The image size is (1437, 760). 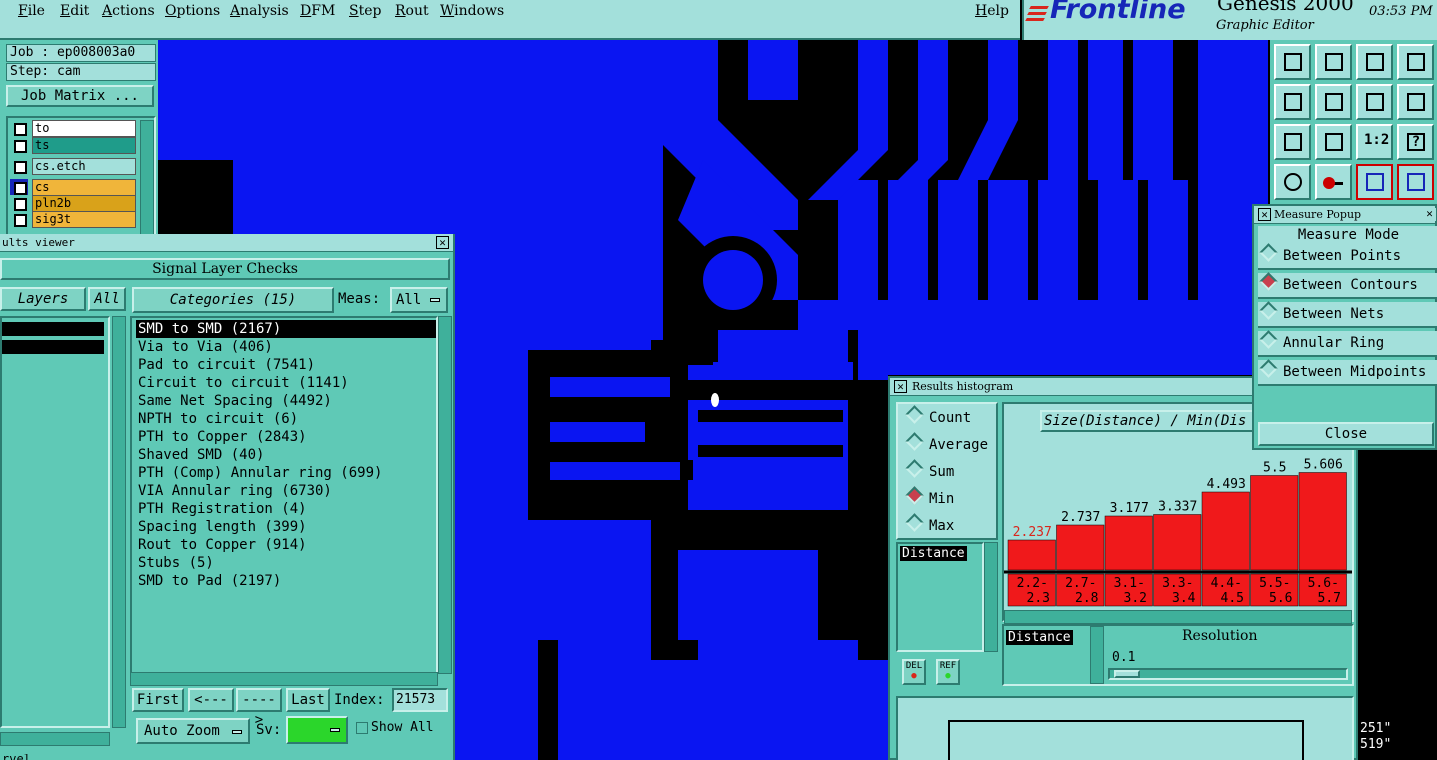 I want to click on tab-layers: Layers, so click(x=43, y=299).